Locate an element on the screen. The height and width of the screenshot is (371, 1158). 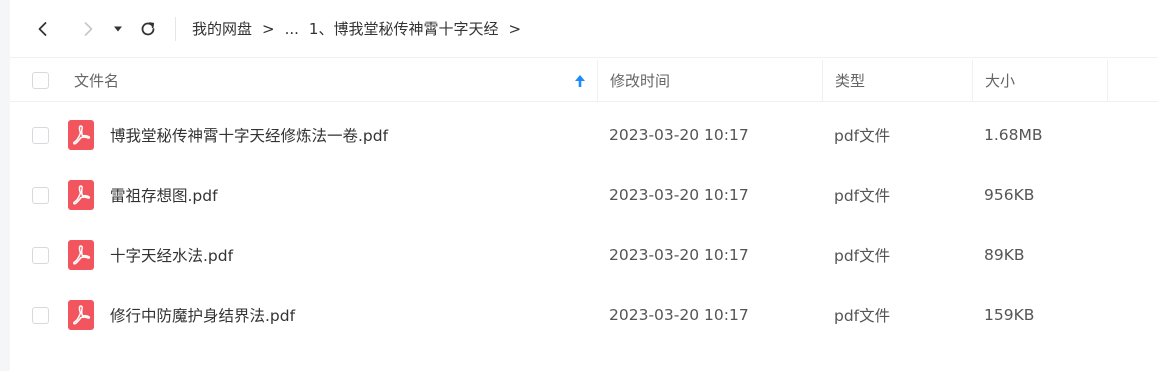
select-all-checkbox is located at coordinates (40, 80).